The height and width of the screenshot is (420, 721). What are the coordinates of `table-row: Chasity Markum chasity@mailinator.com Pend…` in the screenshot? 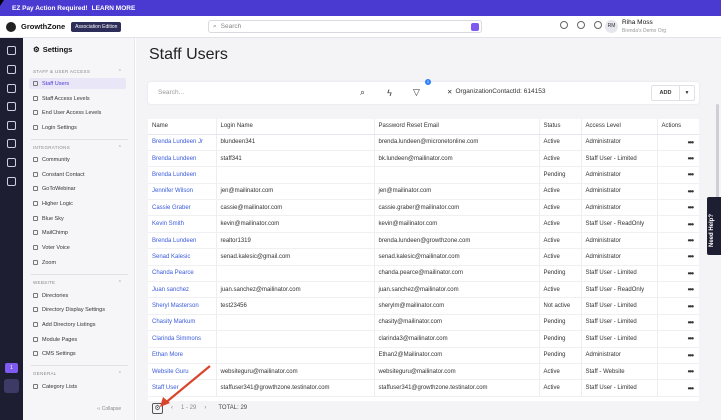 It's located at (423, 323).